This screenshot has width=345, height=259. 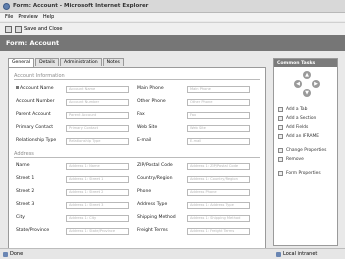 I want to click on phone-label: Phone, so click(x=144, y=191).